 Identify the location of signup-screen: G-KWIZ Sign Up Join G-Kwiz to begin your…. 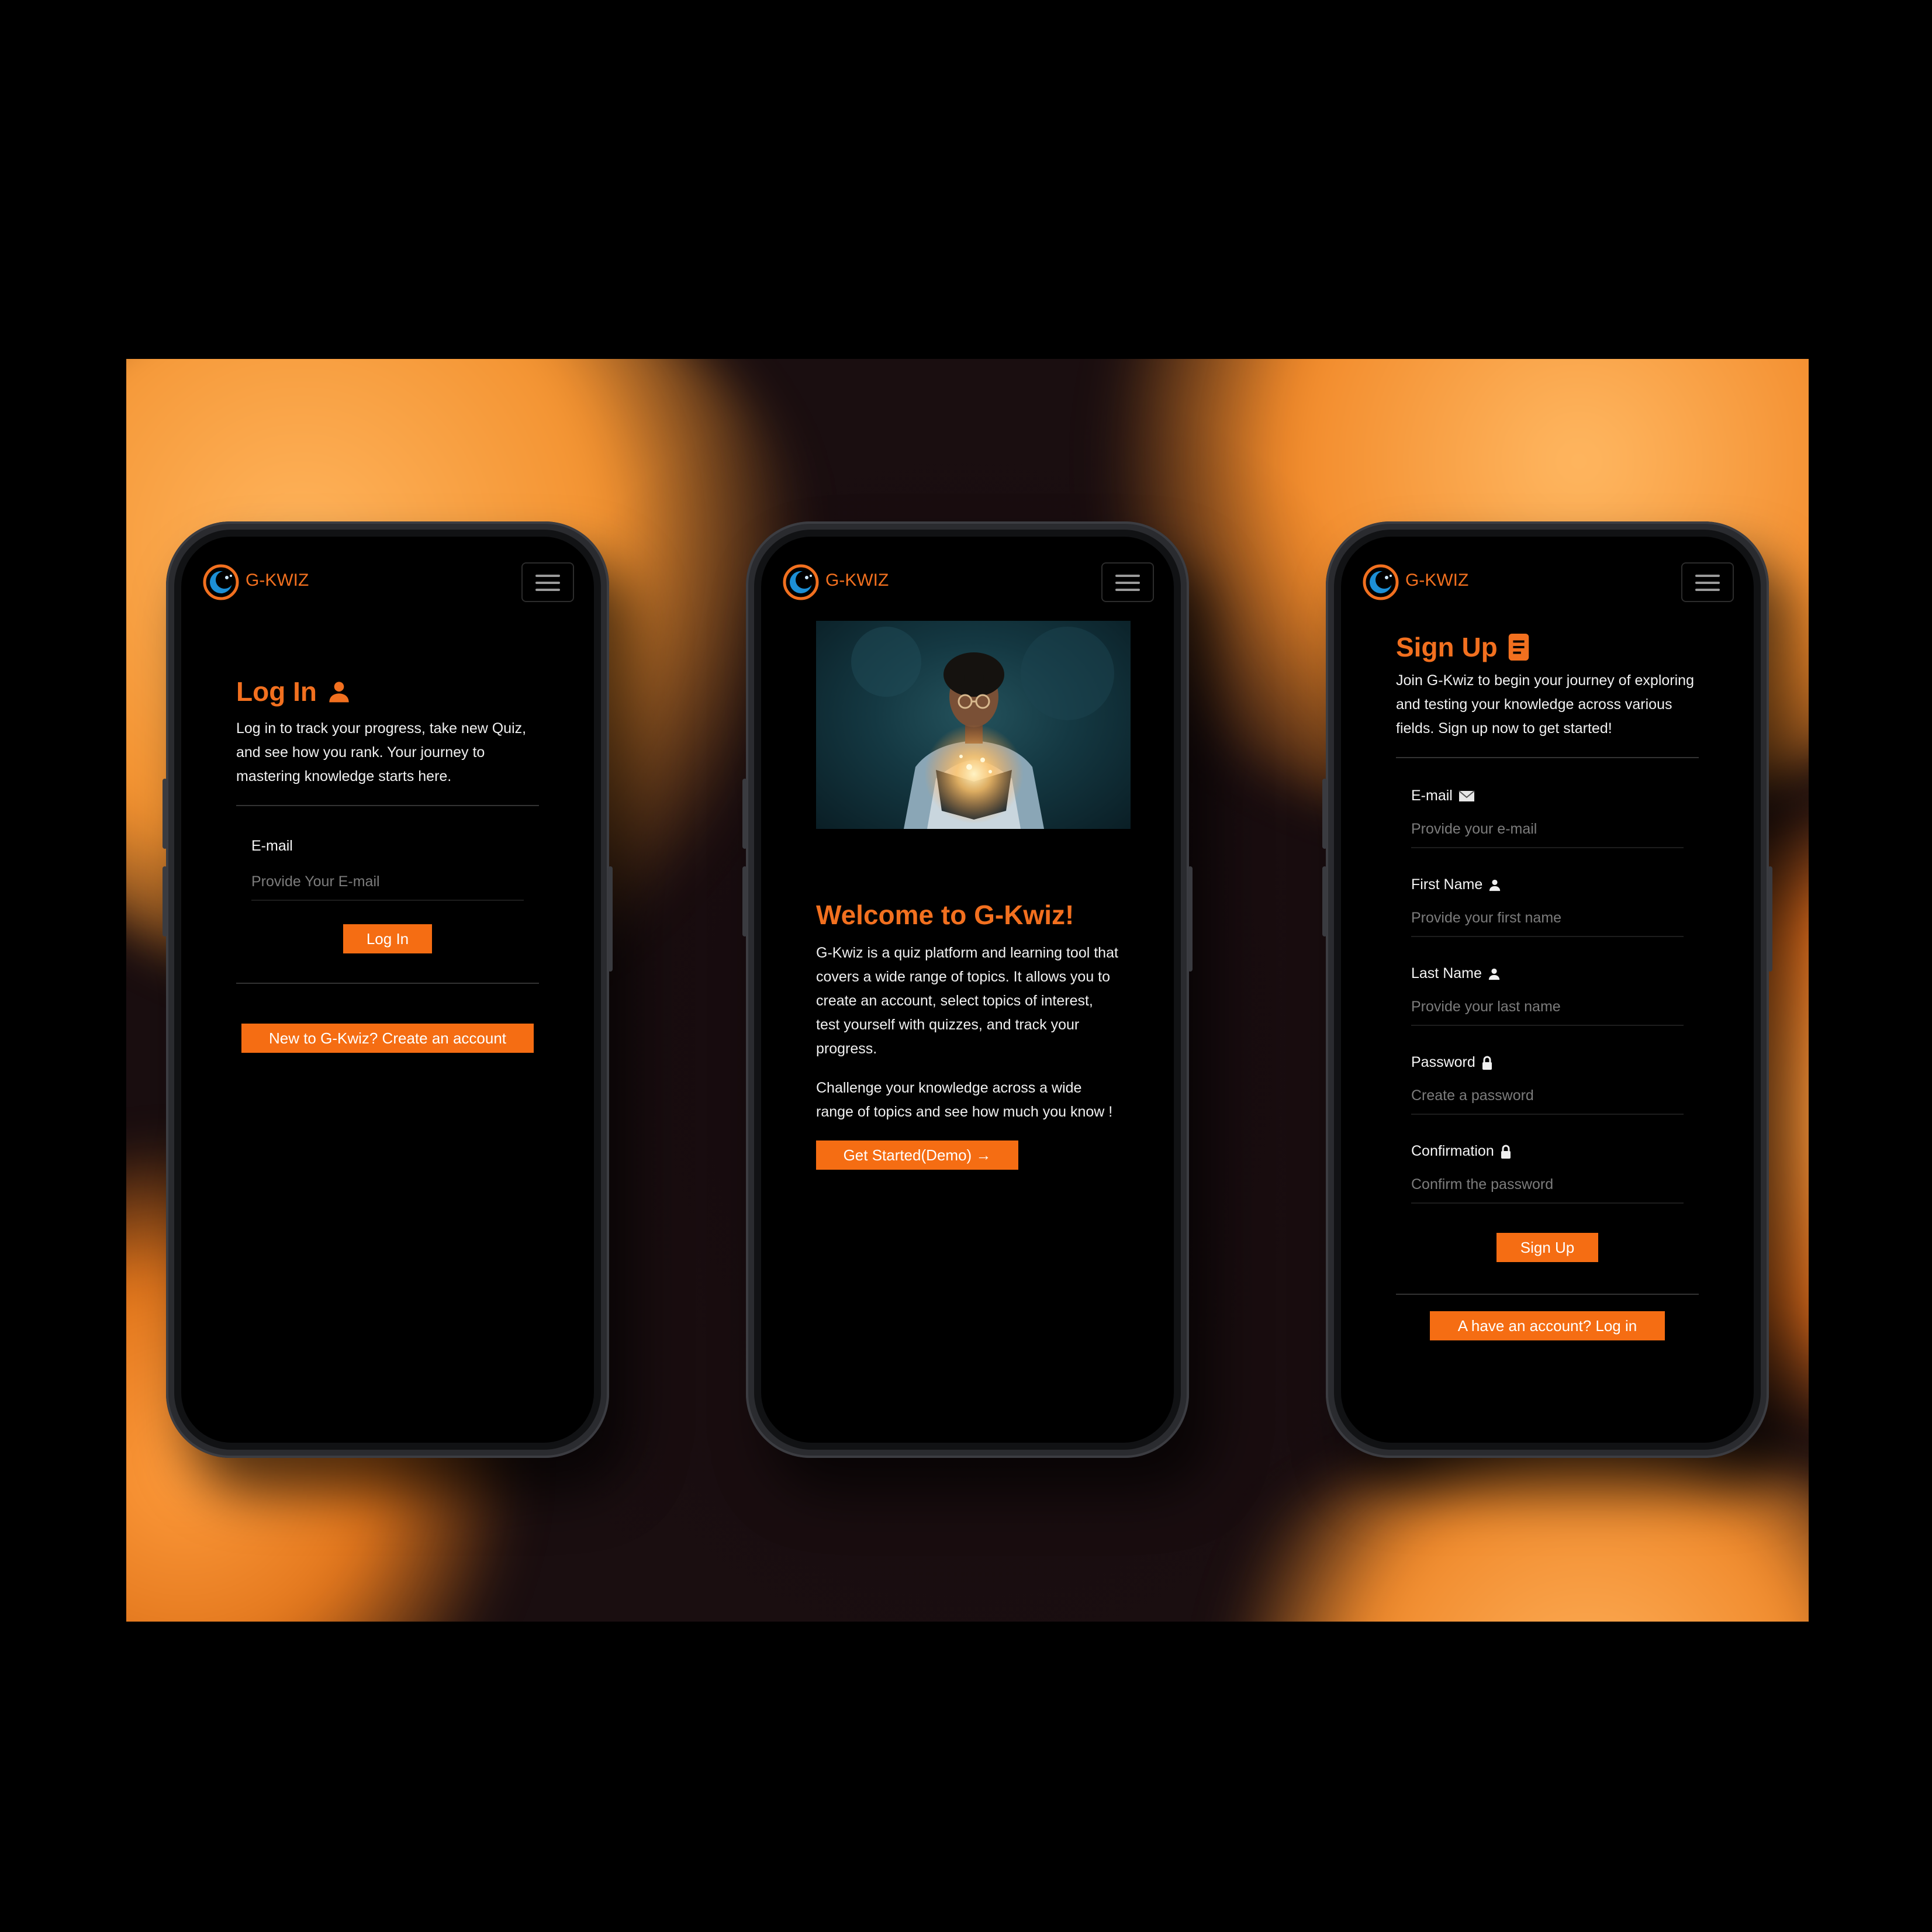
(1548, 990).